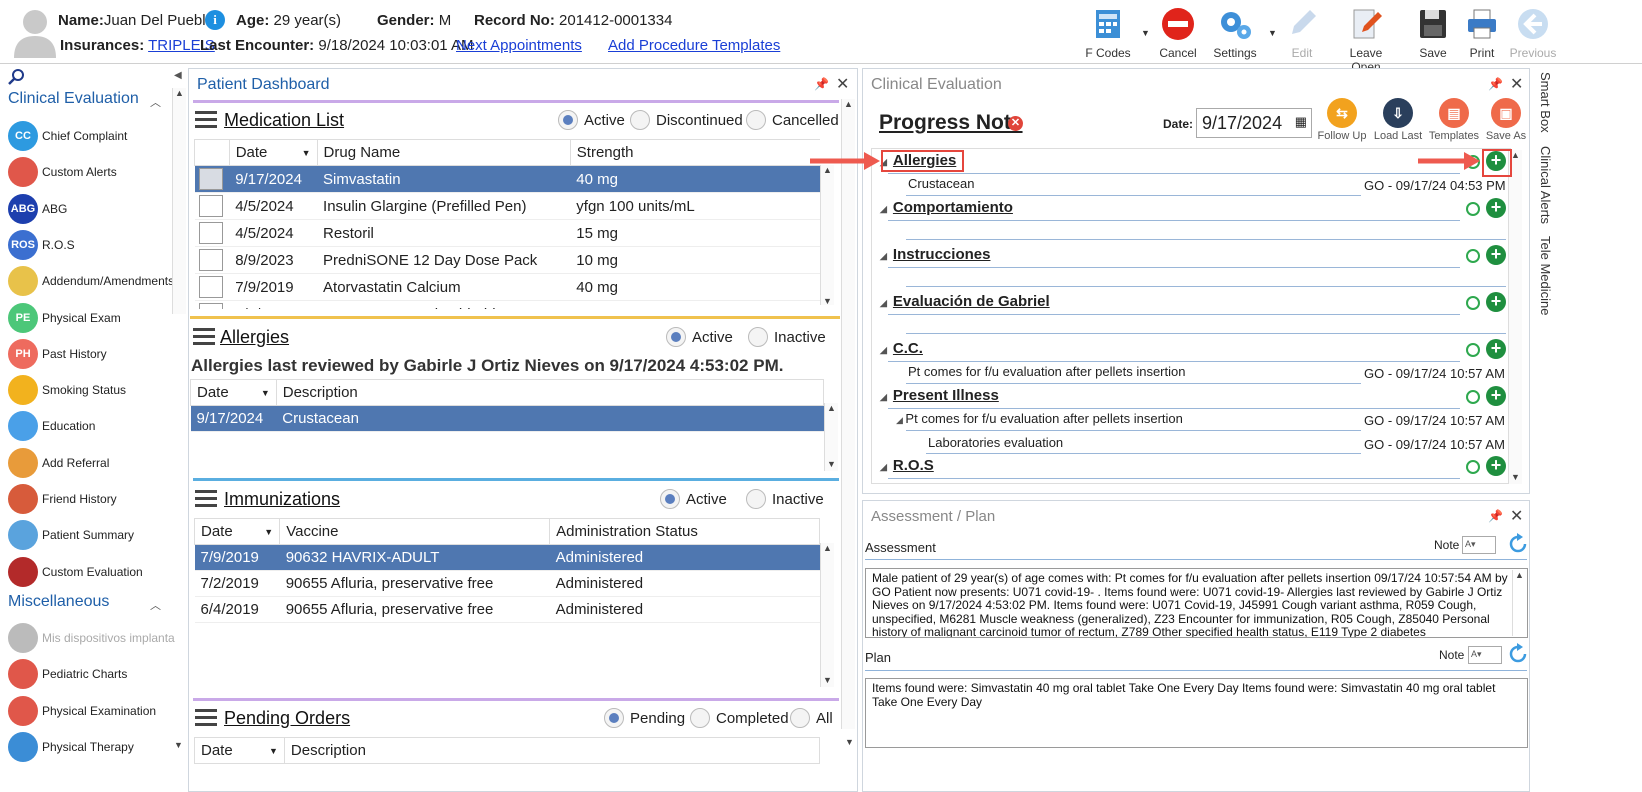 The image size is (1642, 792). What do you see at coordinates (1518, 654) in the screenshot?
I see `refresh-icon` at bounding box center [1518, 654].